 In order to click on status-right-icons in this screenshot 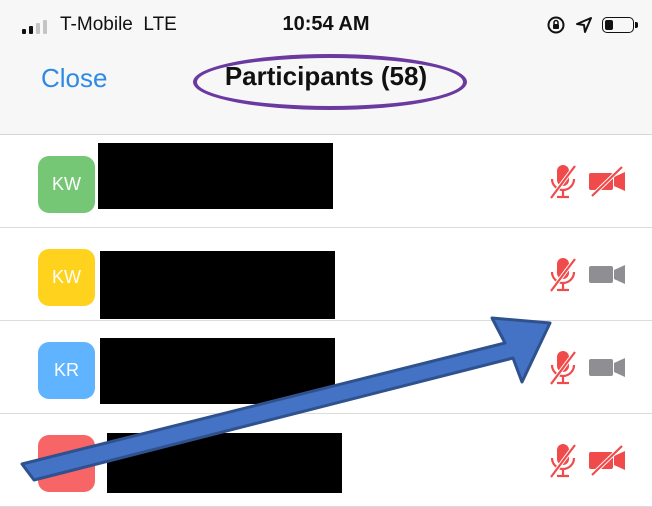, I will do `click(592, 25)`.